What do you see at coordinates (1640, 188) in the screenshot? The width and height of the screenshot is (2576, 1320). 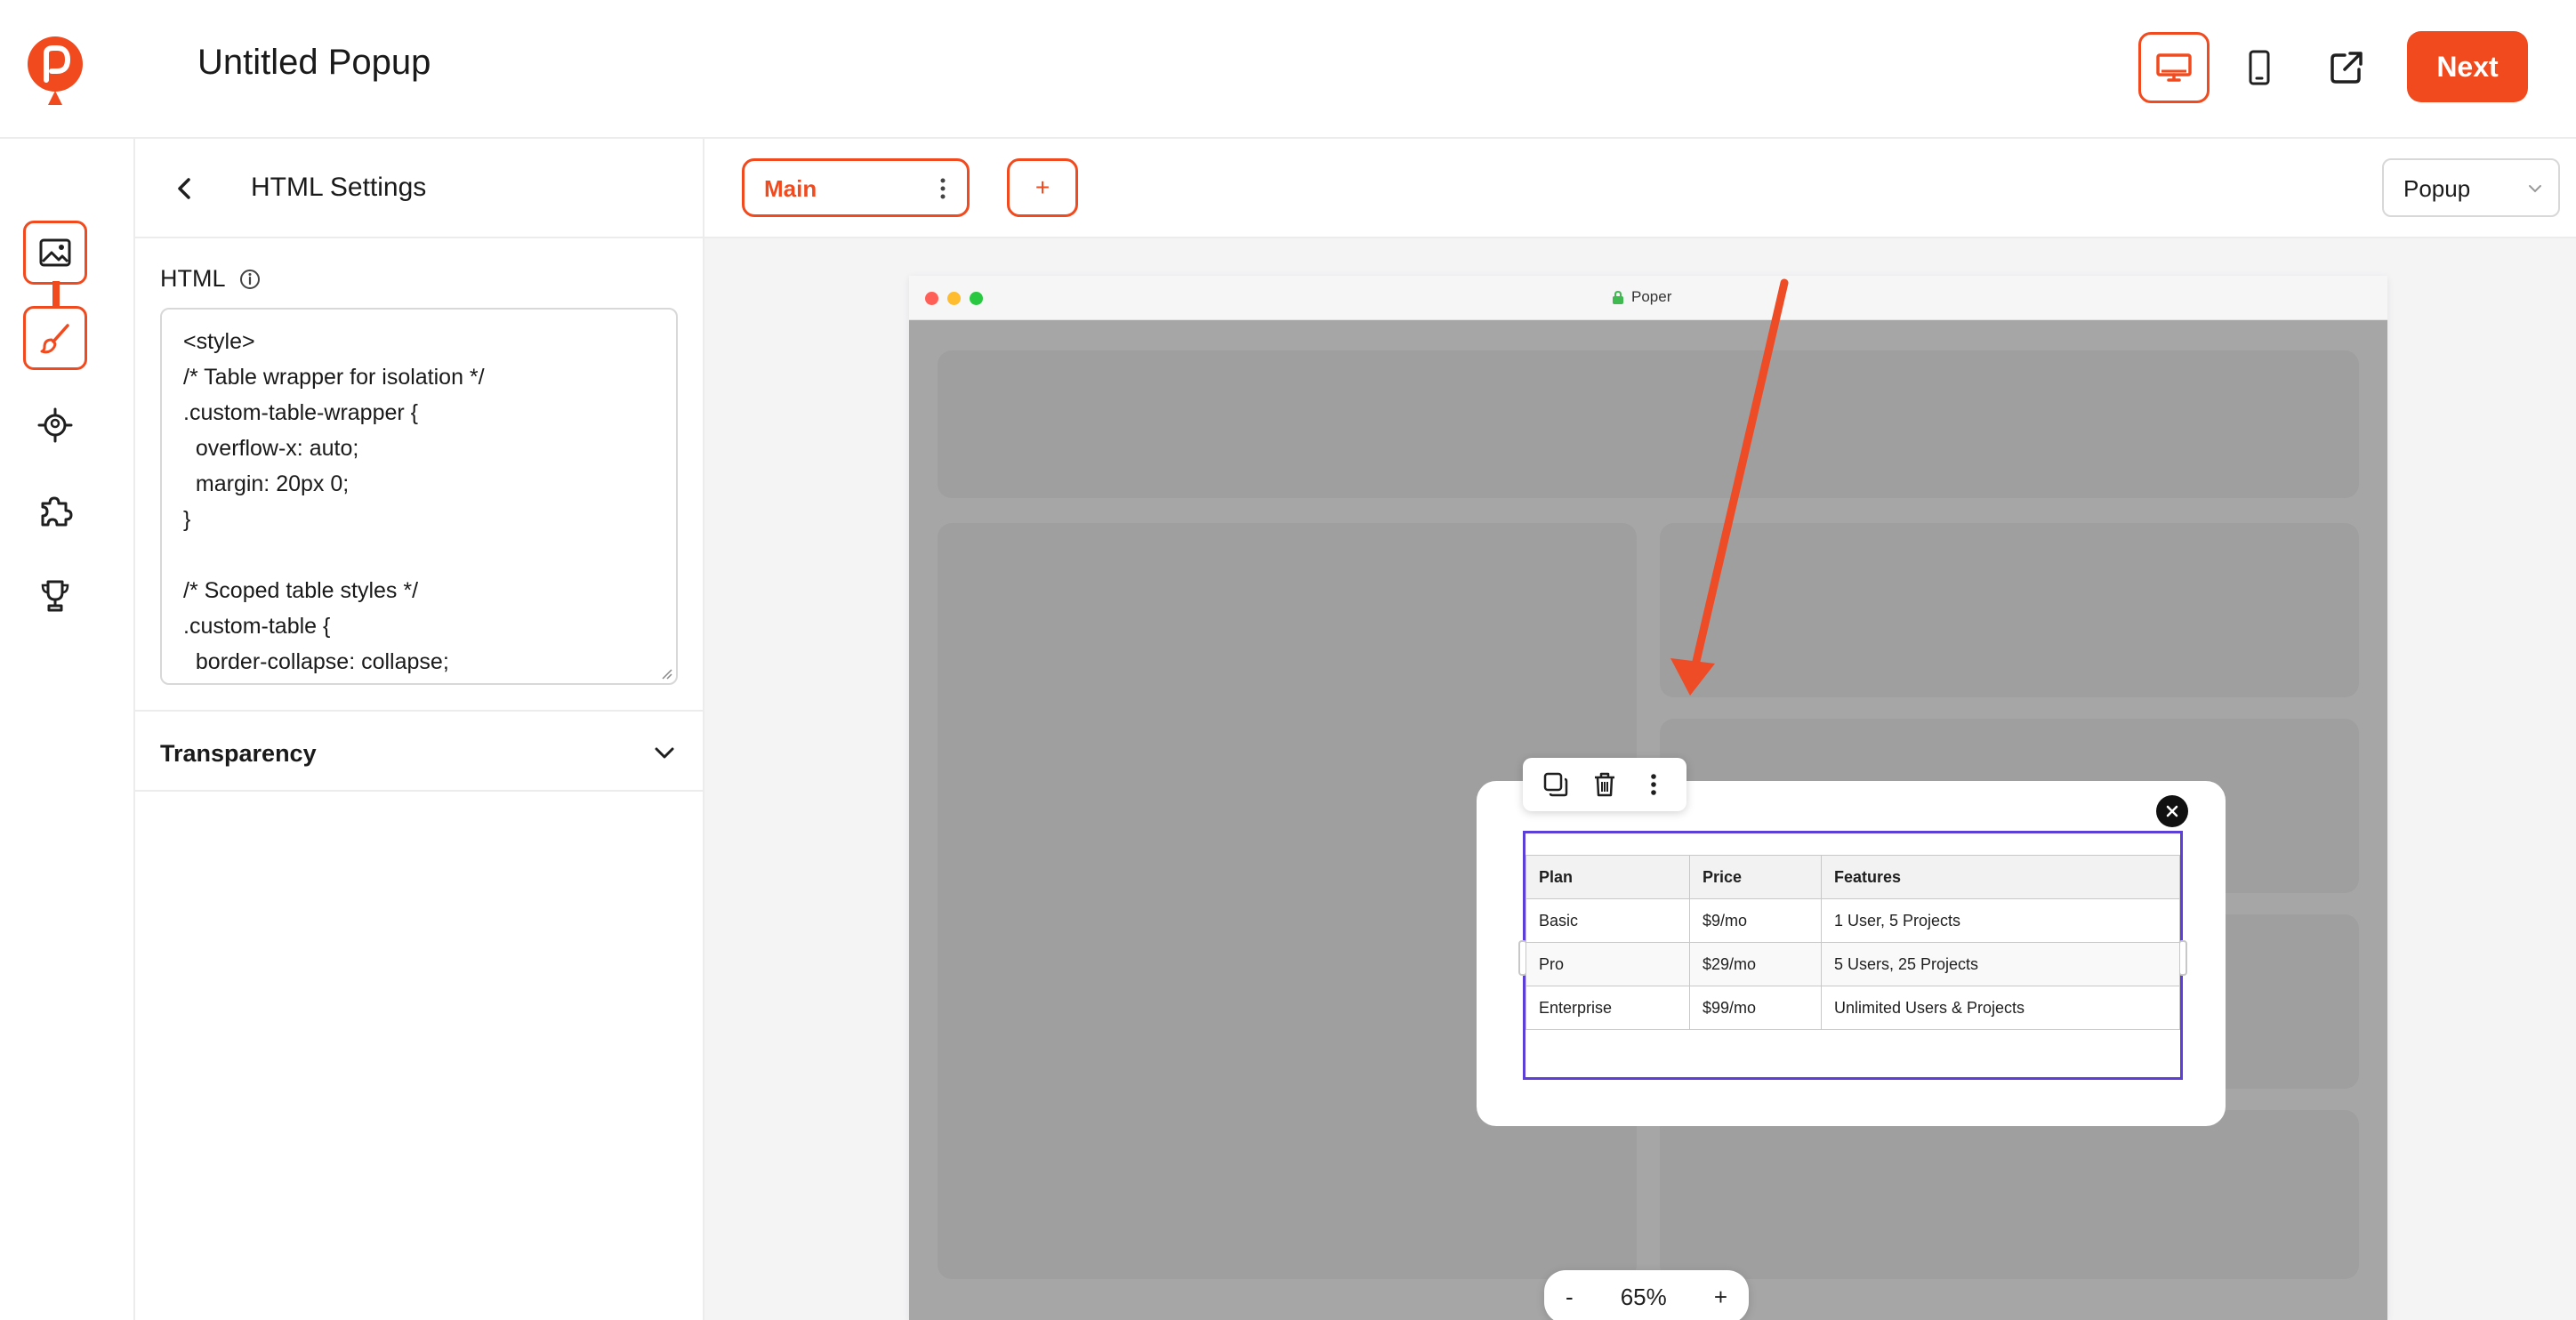 I see `step-tabbar: Main + Popup` at bounding box center [1640, 188].